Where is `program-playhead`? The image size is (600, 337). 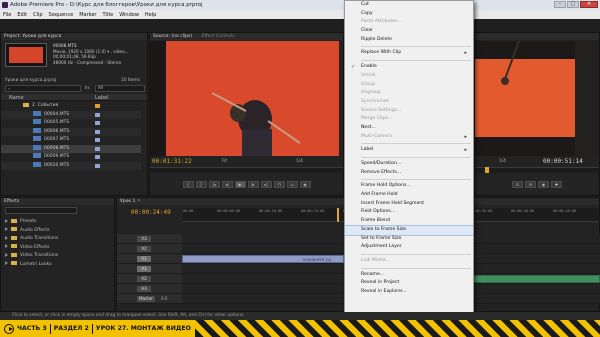
program-playhead is located at coordinates (487, 170).